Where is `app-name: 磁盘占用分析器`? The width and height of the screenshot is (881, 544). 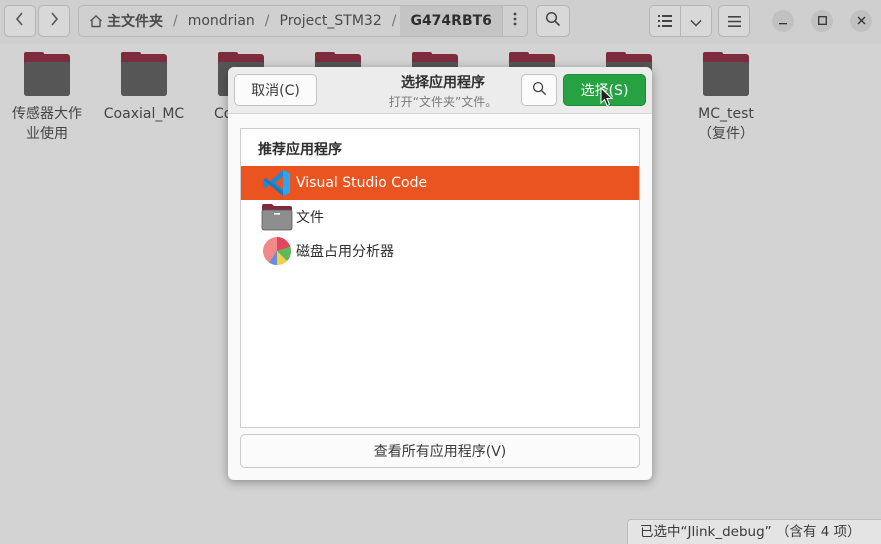
app-name: 磁盘占用分析器 is located at coordinates (345, 252).